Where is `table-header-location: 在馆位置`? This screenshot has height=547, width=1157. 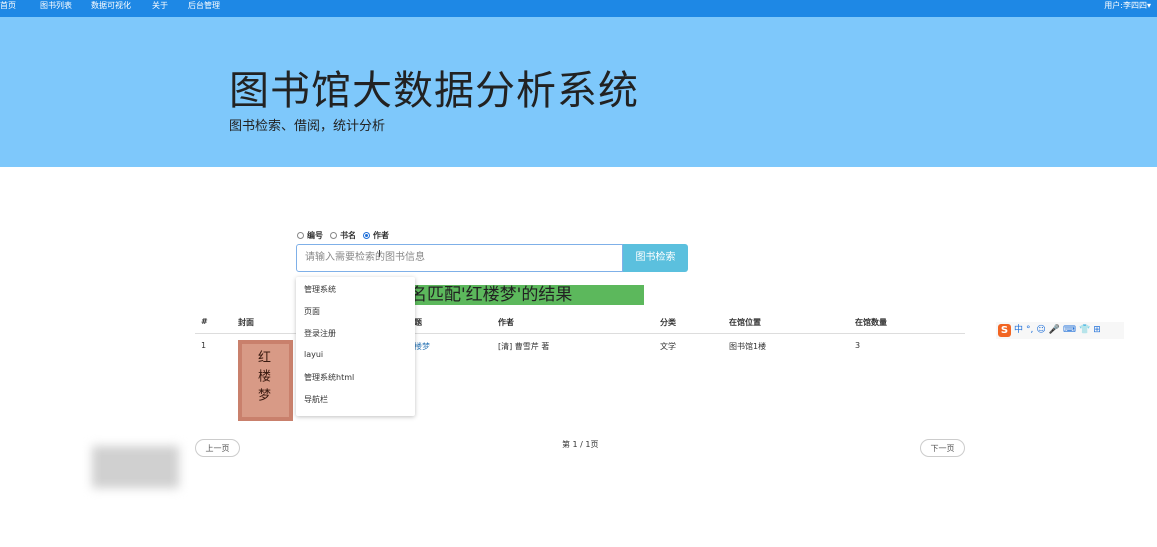
table-header-location: 在馆位置 is located at coordinates (745, 322).